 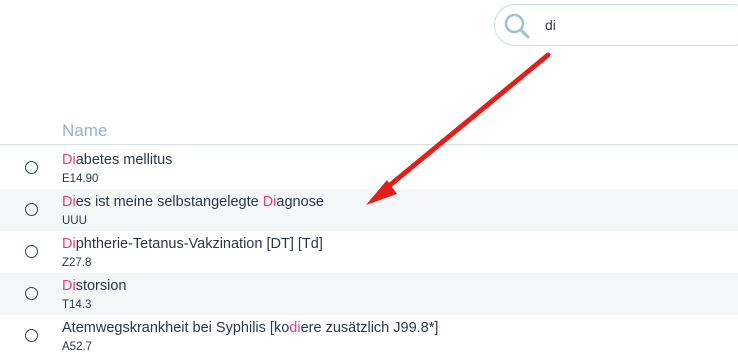 What do you see at coordinates (369, 294) in the screenshot?
I see `list-item: Distorsion T14.3` at bounding box center [369, 294].